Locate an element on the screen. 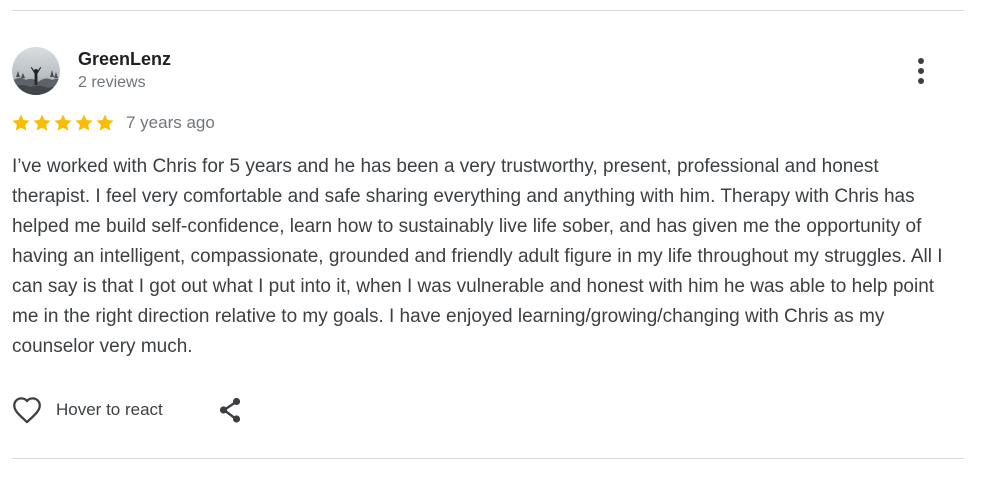  avatar-photo is located at coordinates (36, 71).